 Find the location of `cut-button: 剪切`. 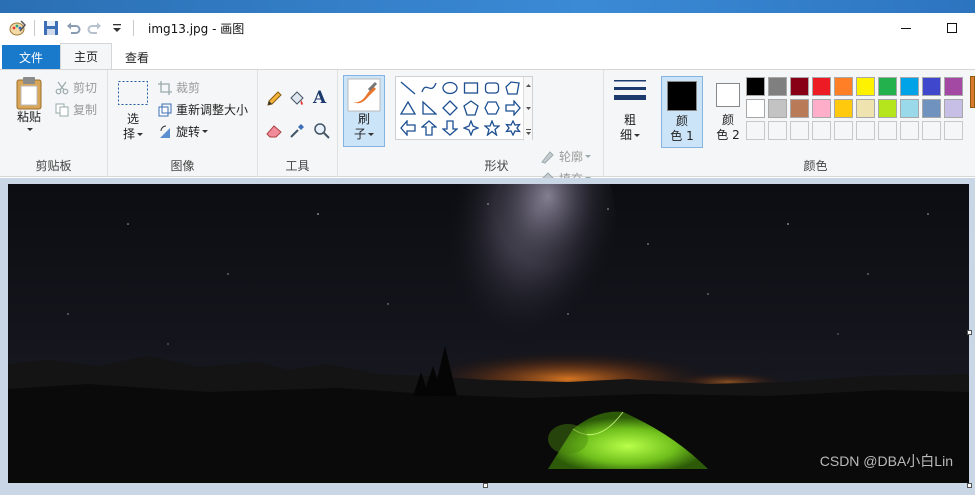

cut-button: 剪切 is located at coordinates (76, 87).